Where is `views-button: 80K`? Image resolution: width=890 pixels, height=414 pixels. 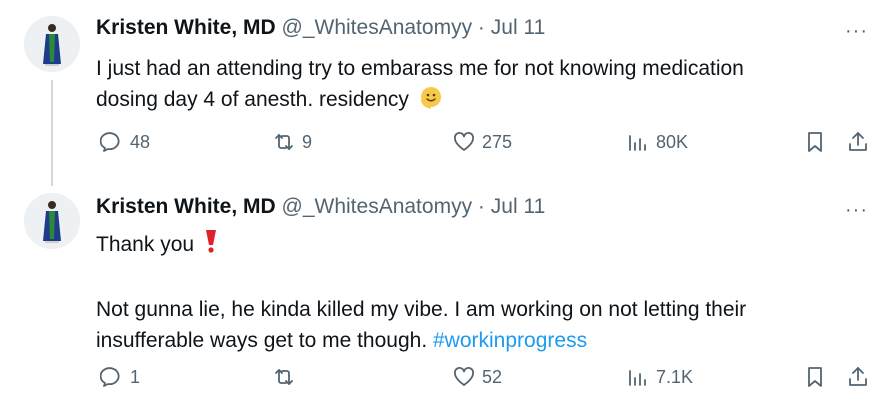
views-button: 80K is located at coordinates (657, 142).